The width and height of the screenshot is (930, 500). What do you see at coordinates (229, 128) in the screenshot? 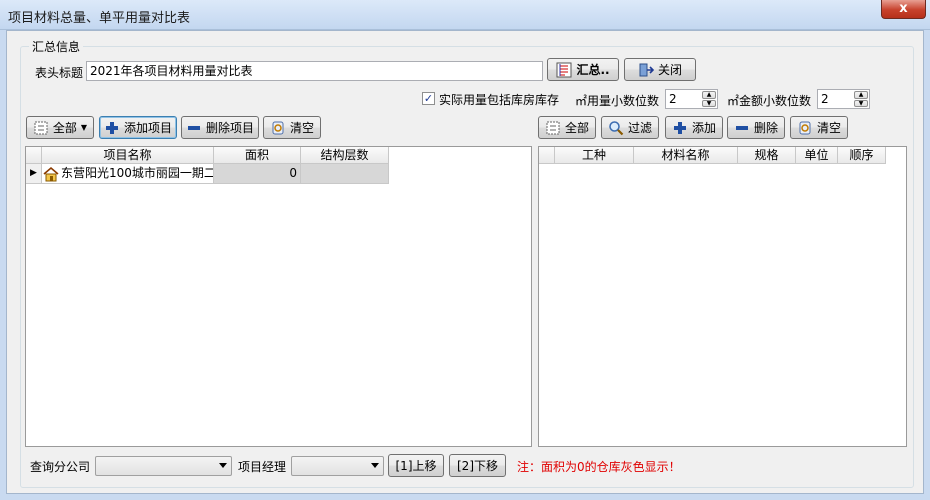
I see `delete-project-label: 删除项目` at bounding box center [229, 128].